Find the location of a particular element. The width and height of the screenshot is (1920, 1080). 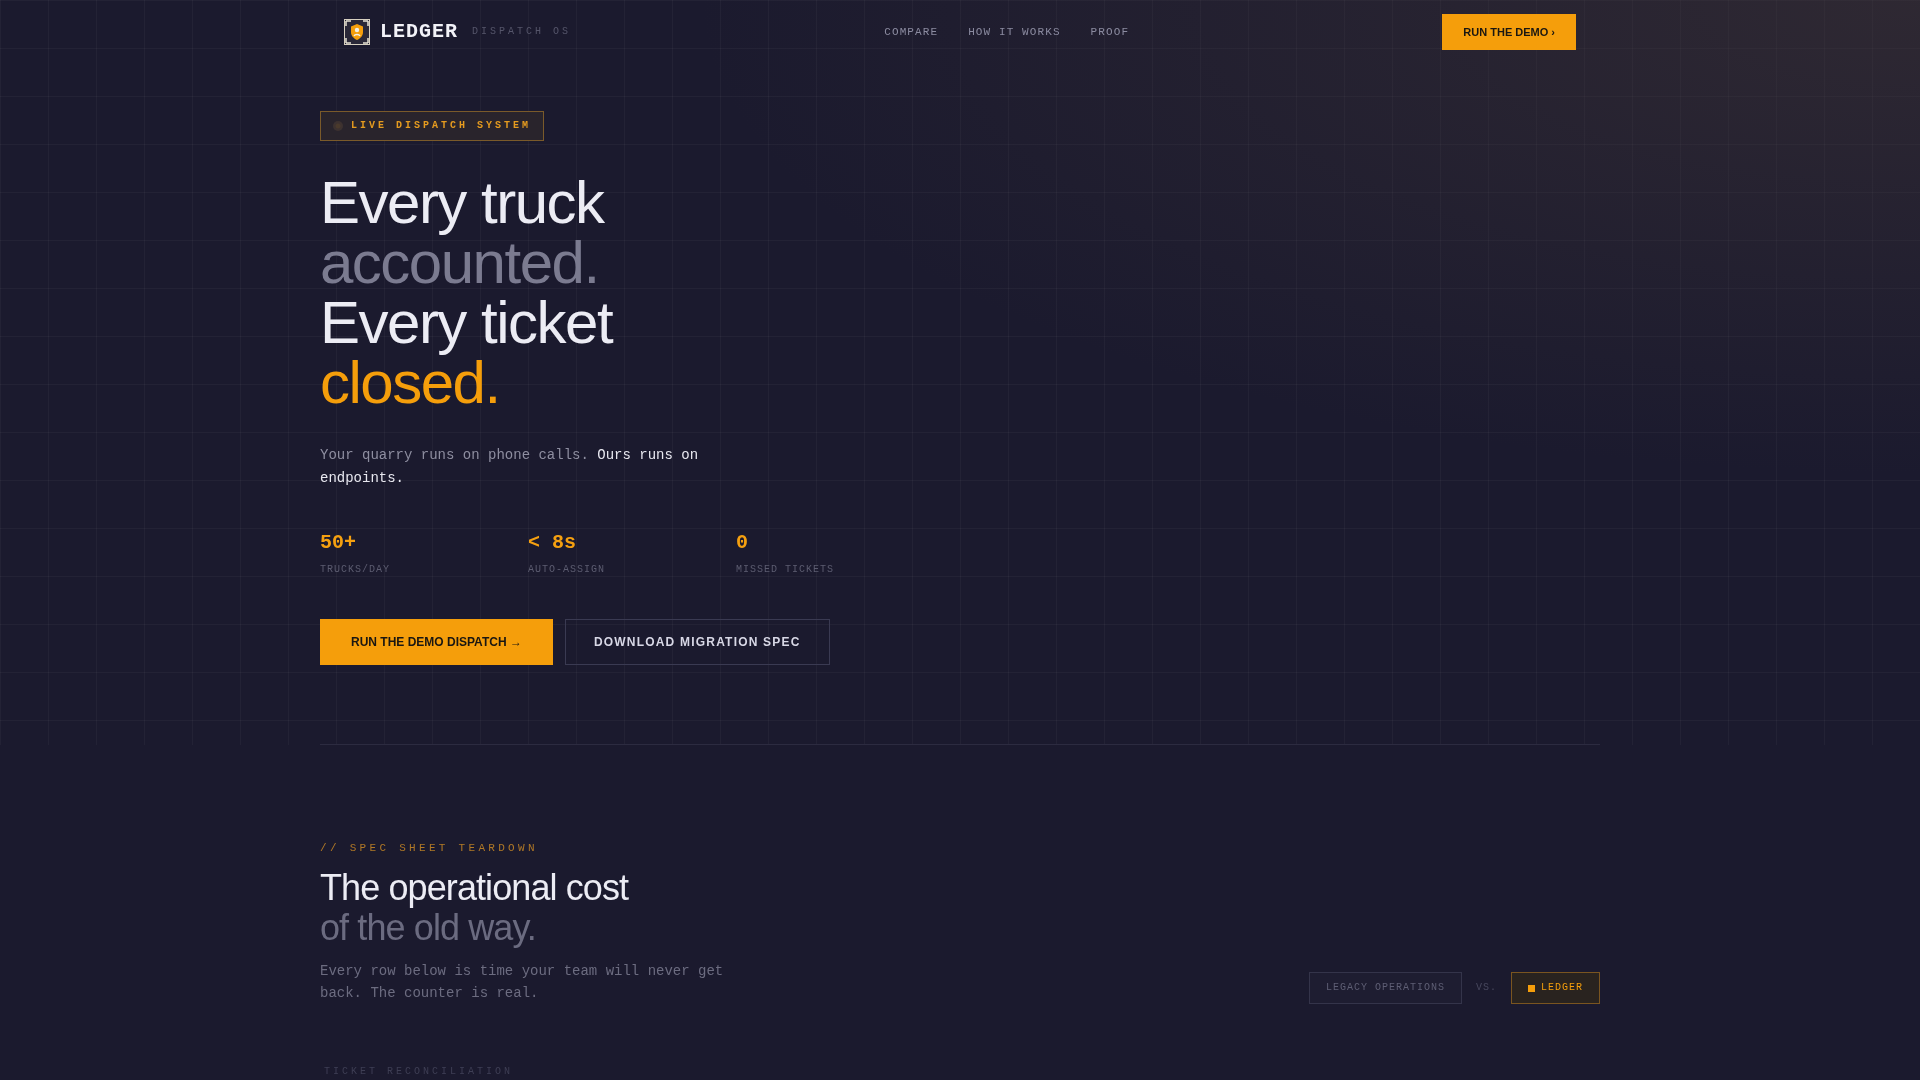

stat-value: < 8s is located at coordinates (552, 543).